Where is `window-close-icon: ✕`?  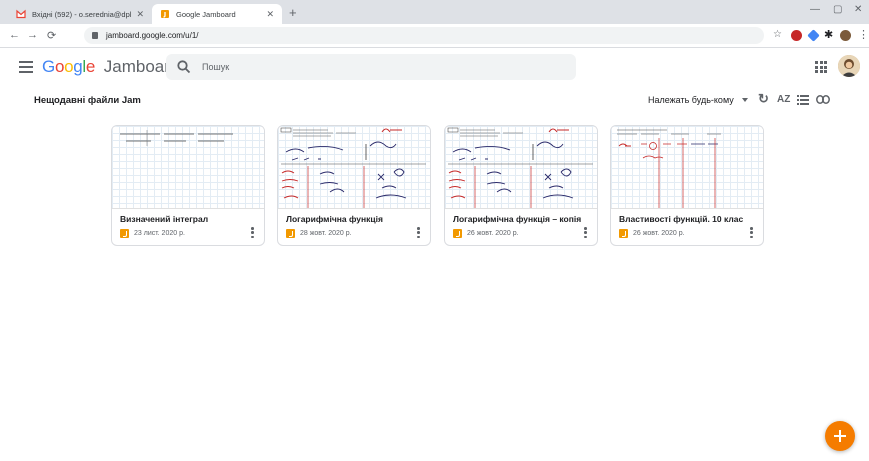
window-close-icon: ✕ is located at coordinates (858, 9).